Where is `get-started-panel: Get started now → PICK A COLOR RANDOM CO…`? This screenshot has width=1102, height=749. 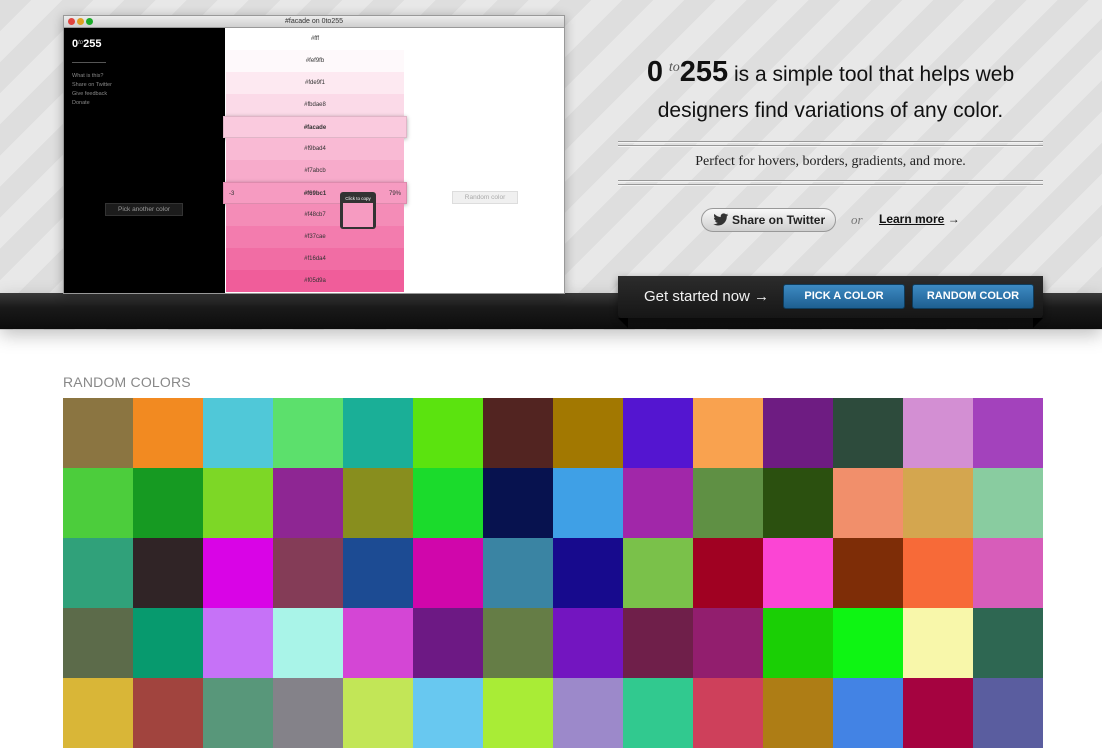
get-started-panel: Get started now → PICK A COLOR RANDOM CO… is located at coordinates (830, 297).